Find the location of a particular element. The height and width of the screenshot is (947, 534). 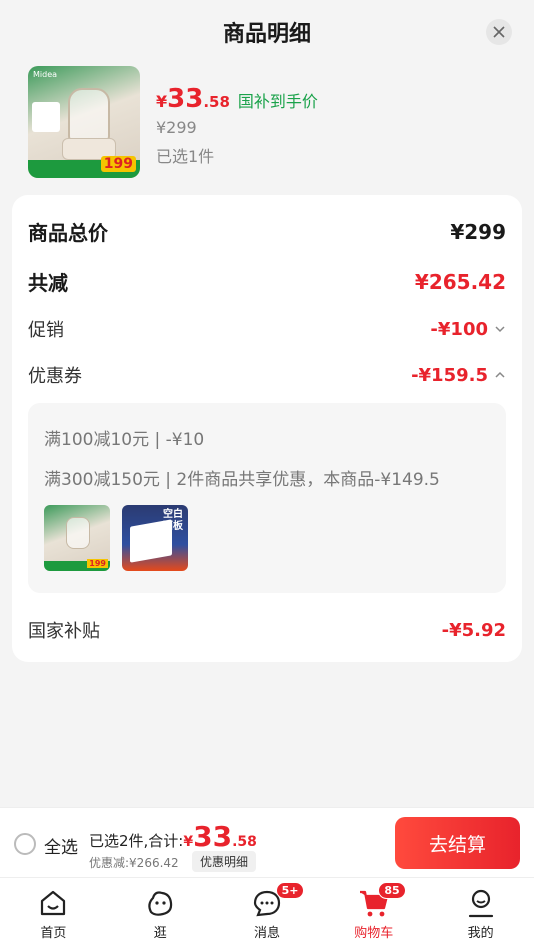

coupon-line: 满100减10元 | -¥10 is located at coordinates (124, 440).